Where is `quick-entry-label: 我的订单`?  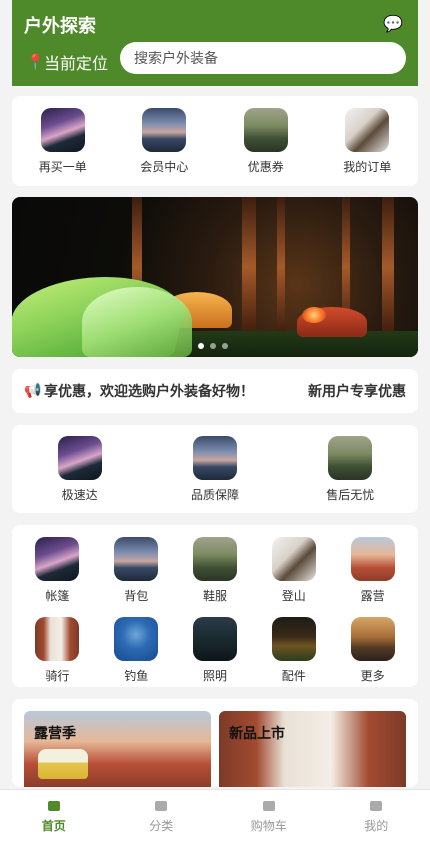
quick-entry-label: 我的订单 is located at coordinates (367, 166).